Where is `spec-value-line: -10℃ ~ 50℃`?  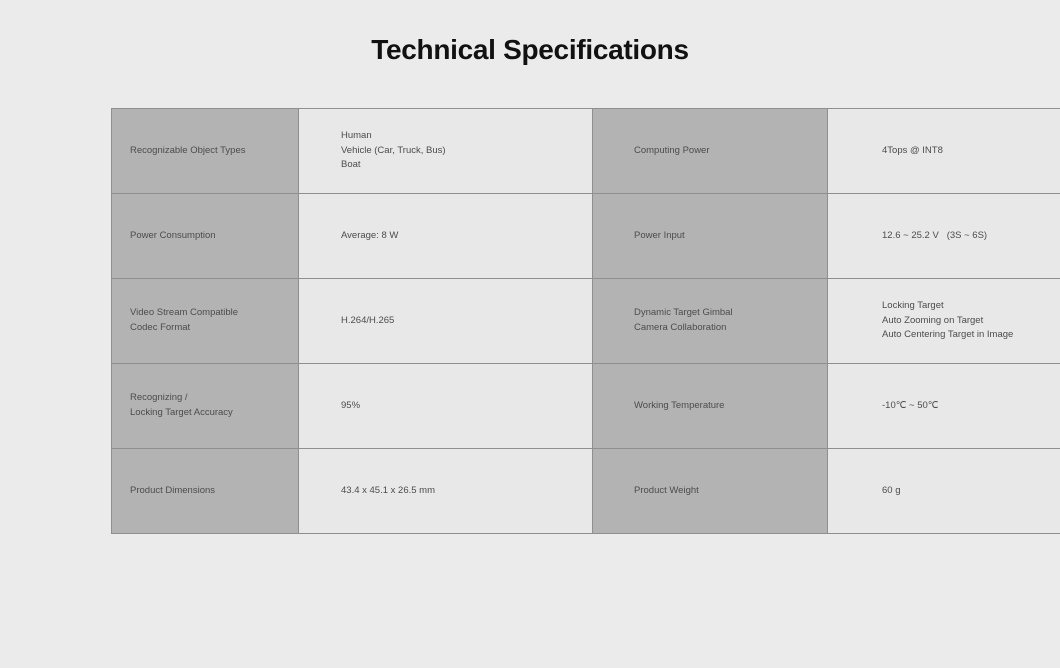 spec-value-line: -10℃ ~ 50℃ is located at coordinates (910, 405).